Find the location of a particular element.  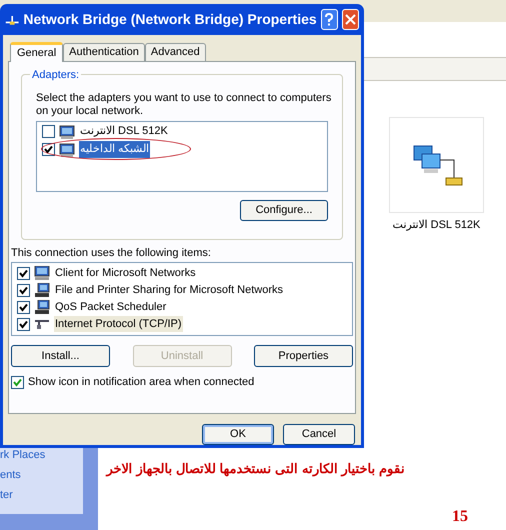

description-text: Select the adapters you want to use to connect to computers on your local network. is located at coordinates (184, 105).